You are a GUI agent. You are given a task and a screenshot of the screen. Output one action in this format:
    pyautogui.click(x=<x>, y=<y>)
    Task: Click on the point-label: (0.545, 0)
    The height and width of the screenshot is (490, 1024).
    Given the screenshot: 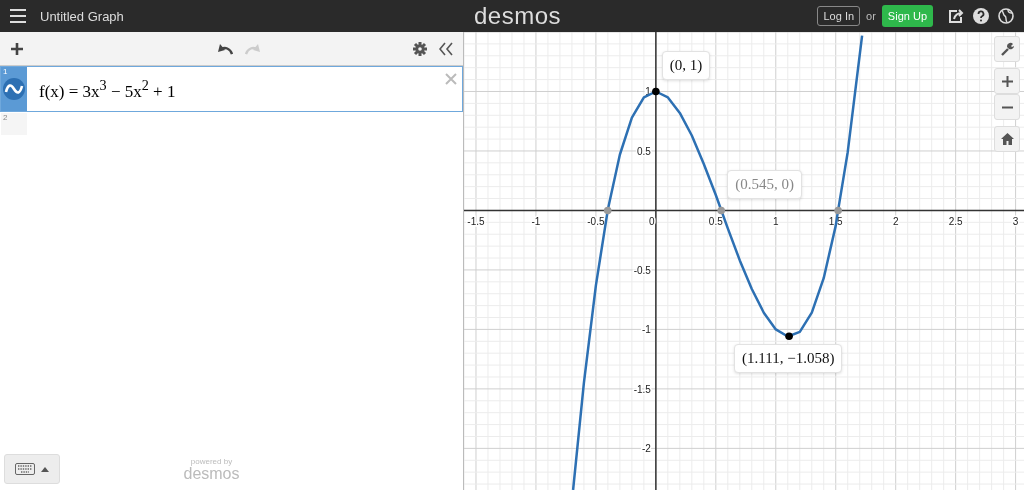 What is the action you would take?
    pyautogui.click(x=764, y=185)
    